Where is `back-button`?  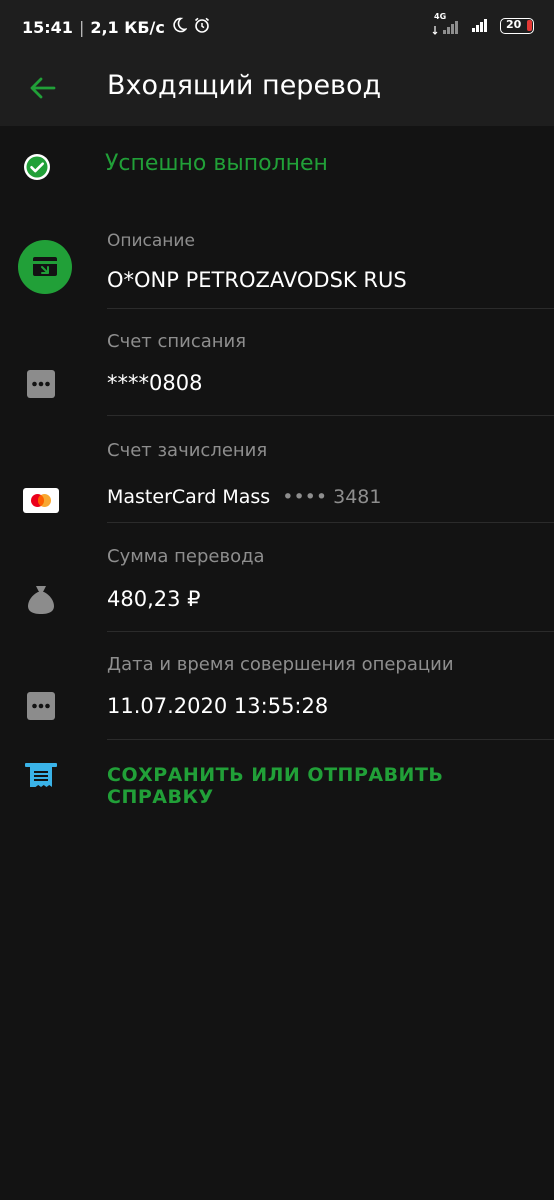
back-button is located at coordinates (42, 88).